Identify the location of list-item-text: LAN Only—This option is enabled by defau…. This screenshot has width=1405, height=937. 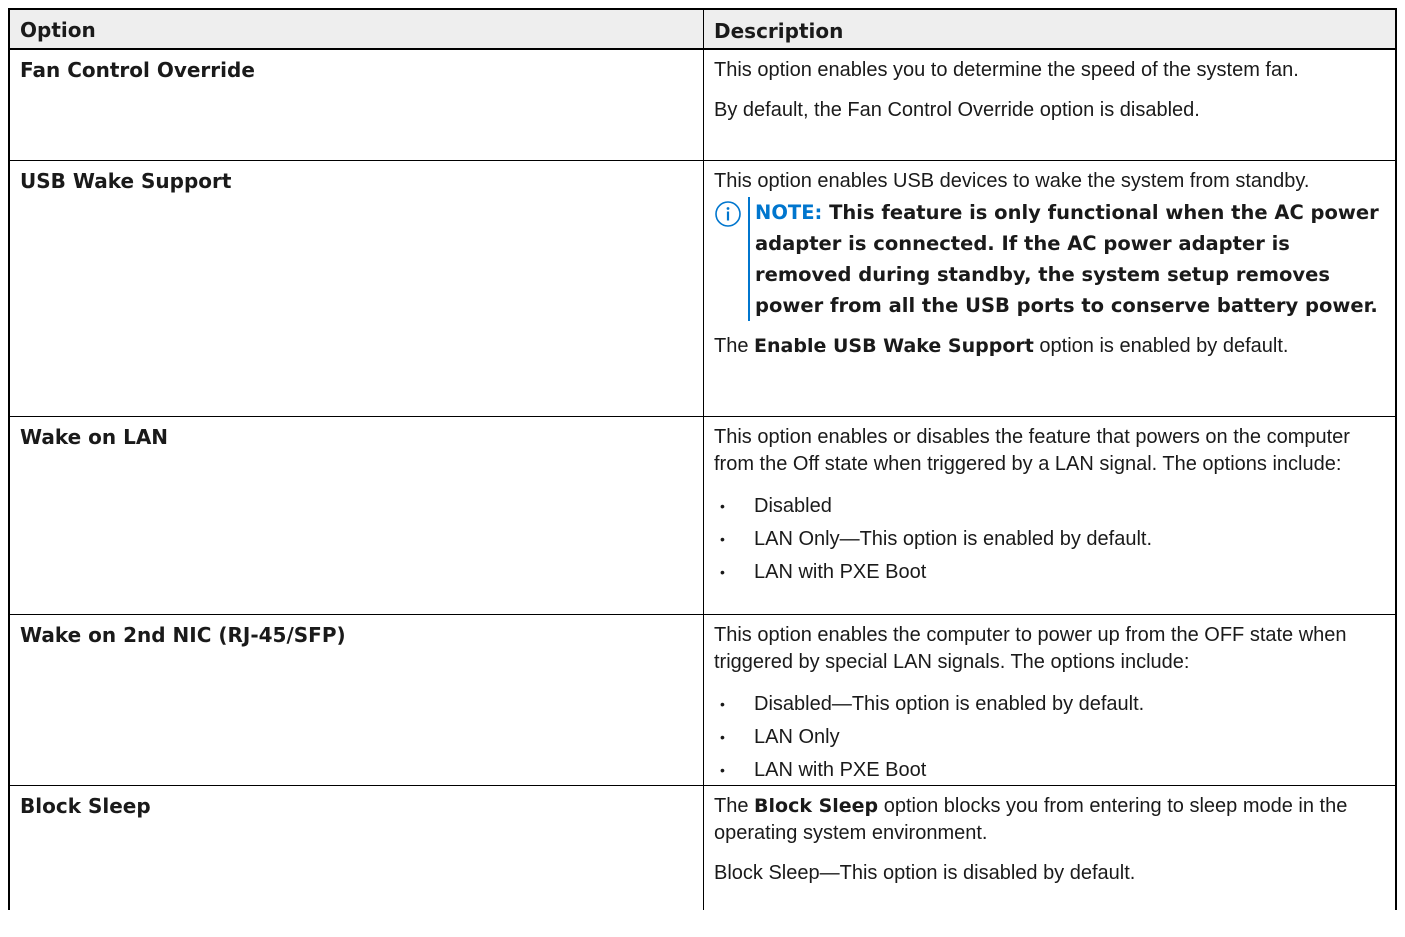
(953, 539).